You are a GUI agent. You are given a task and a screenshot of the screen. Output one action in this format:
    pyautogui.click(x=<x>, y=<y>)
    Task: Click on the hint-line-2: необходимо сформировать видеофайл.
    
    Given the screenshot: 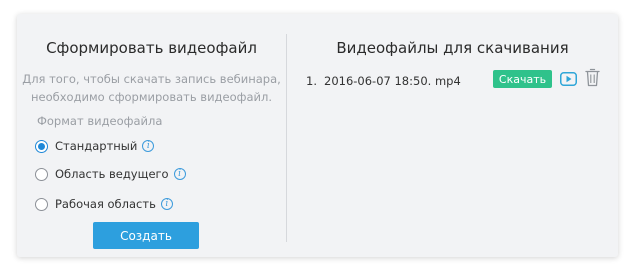 What is the action you would take?
    pyautogui.click(x=151, y=97)
    